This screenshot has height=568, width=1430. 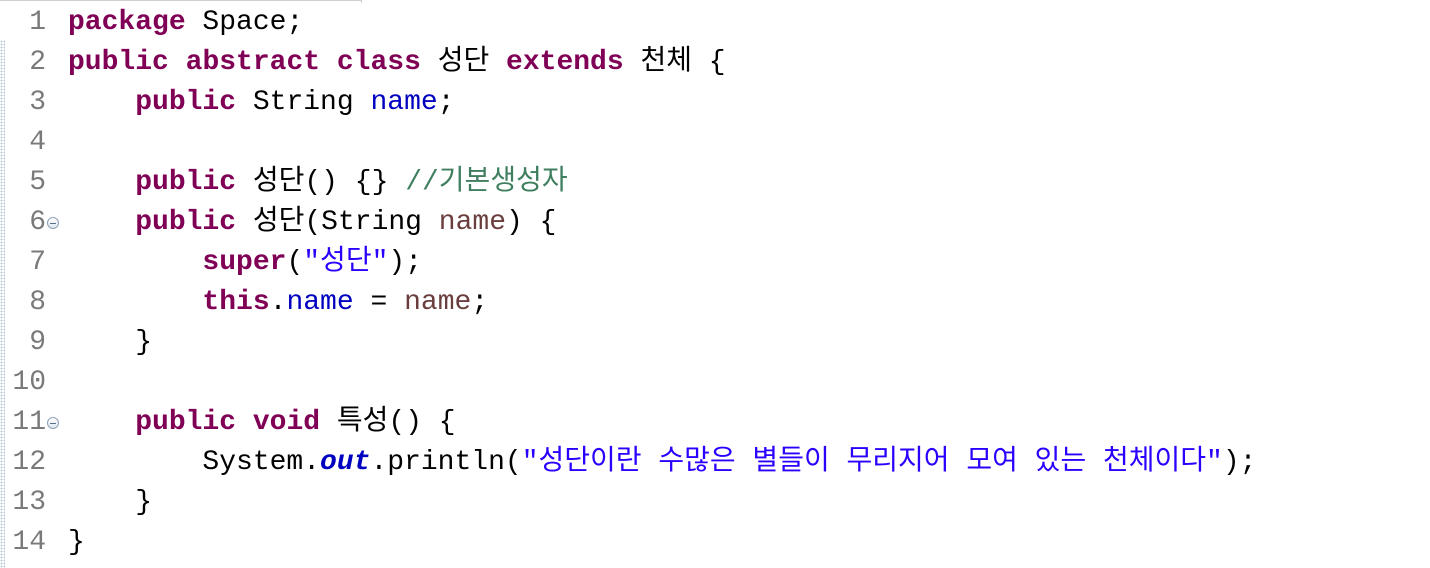 What do you see at coordinates (446, 462) in the screenshot?
I see `code-text: .println(` at bounding box center [446, 462].